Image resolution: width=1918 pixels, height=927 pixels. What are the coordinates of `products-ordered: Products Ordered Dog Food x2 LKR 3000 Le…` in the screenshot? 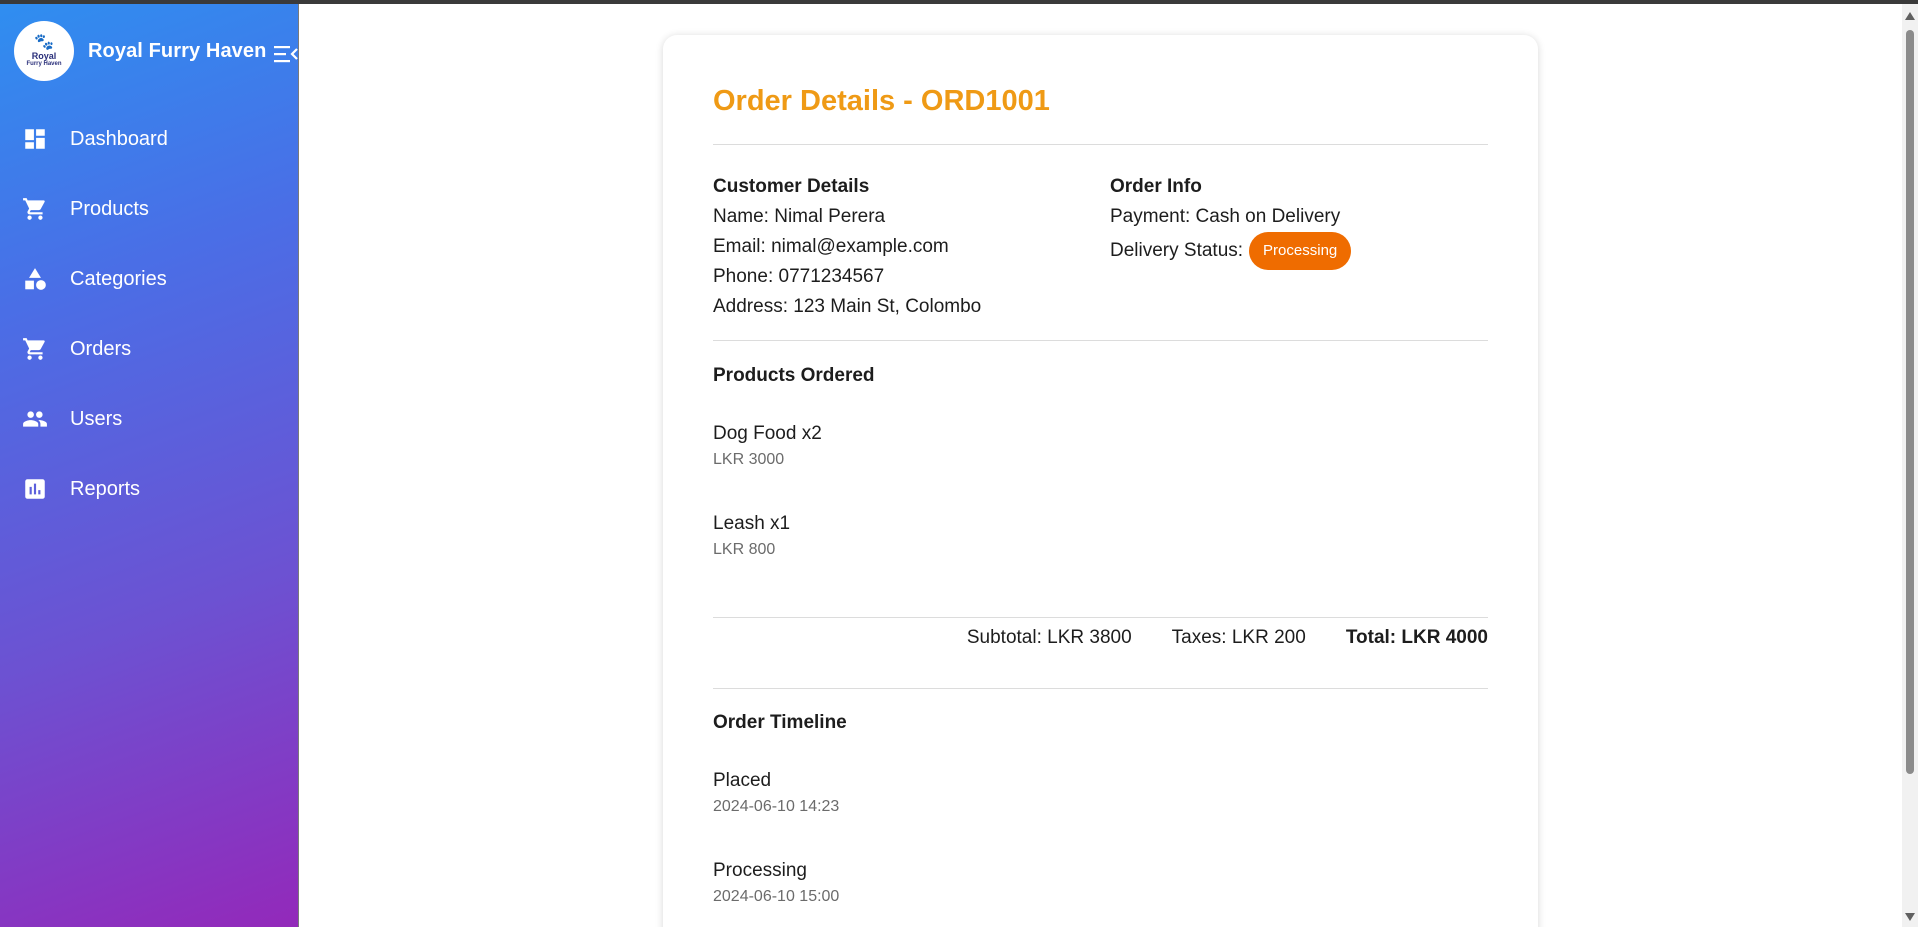 It's located at (1100, 461).